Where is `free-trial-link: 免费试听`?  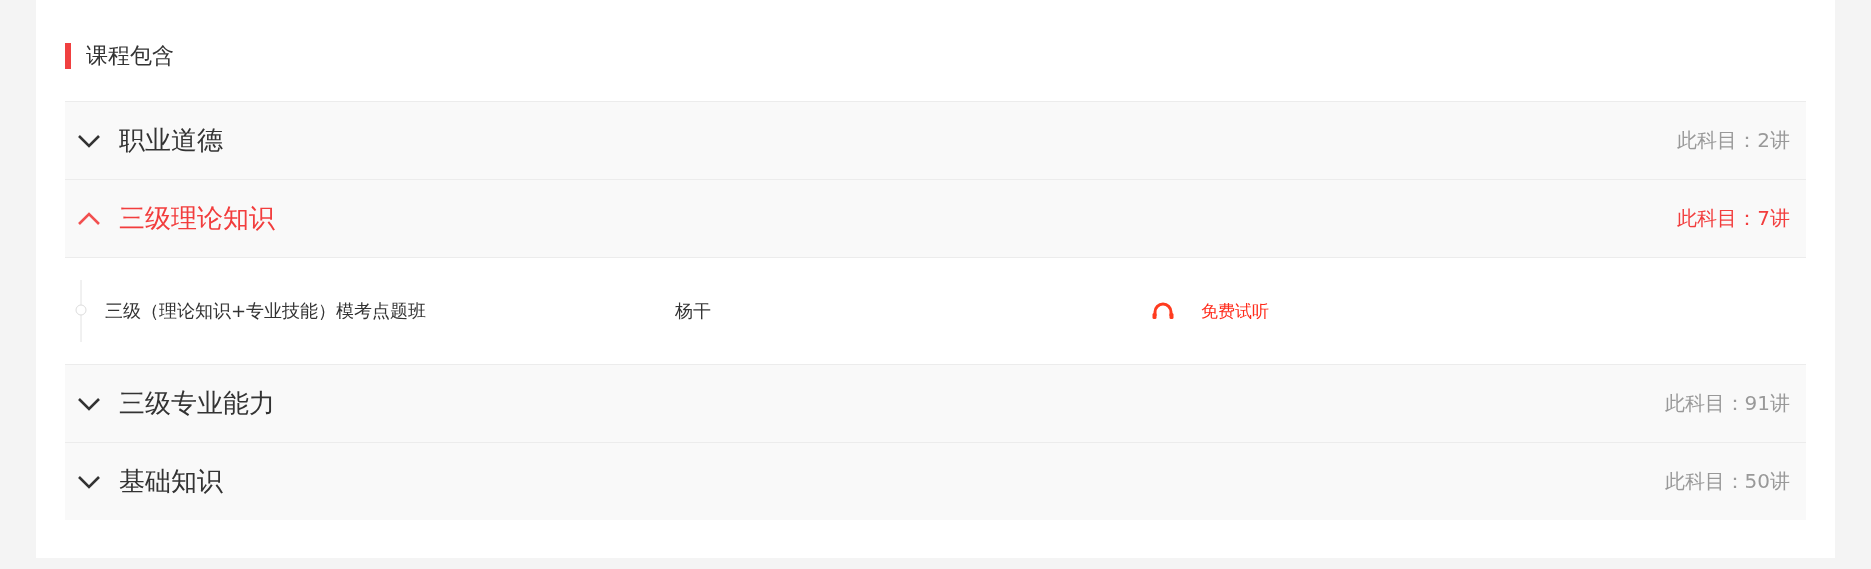 free-trial-link: 免费试听 is located at coordinates (1235, 311).